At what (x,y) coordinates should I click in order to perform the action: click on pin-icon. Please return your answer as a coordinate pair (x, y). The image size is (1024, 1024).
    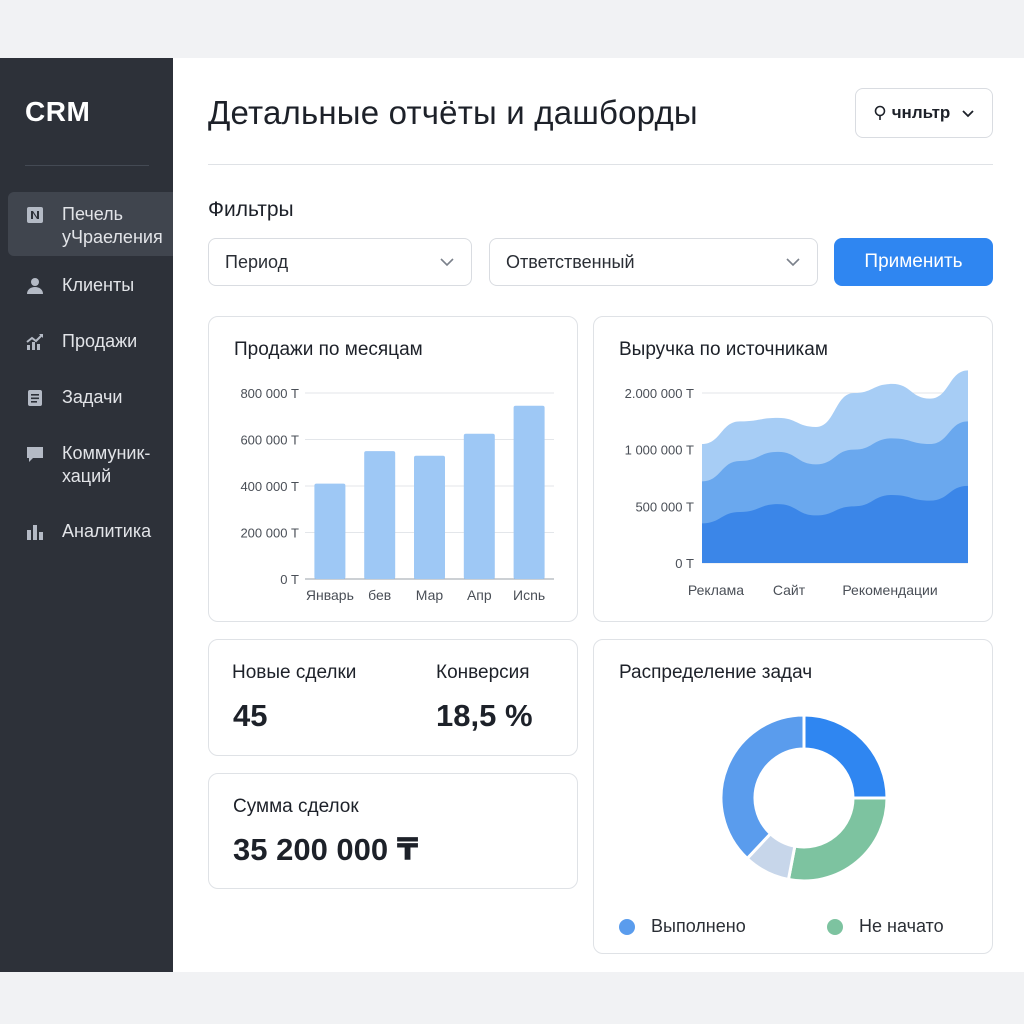
    Looking at the image, I should click on (879, 112).